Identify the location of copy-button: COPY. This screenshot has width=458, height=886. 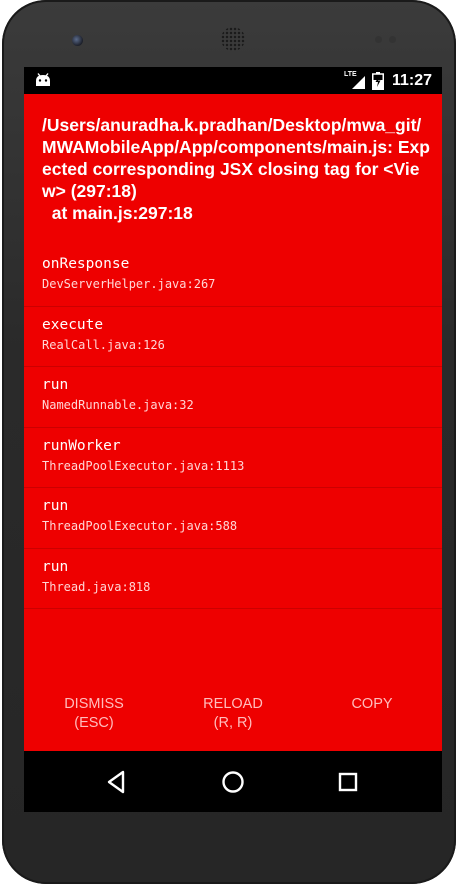
(372, 704).